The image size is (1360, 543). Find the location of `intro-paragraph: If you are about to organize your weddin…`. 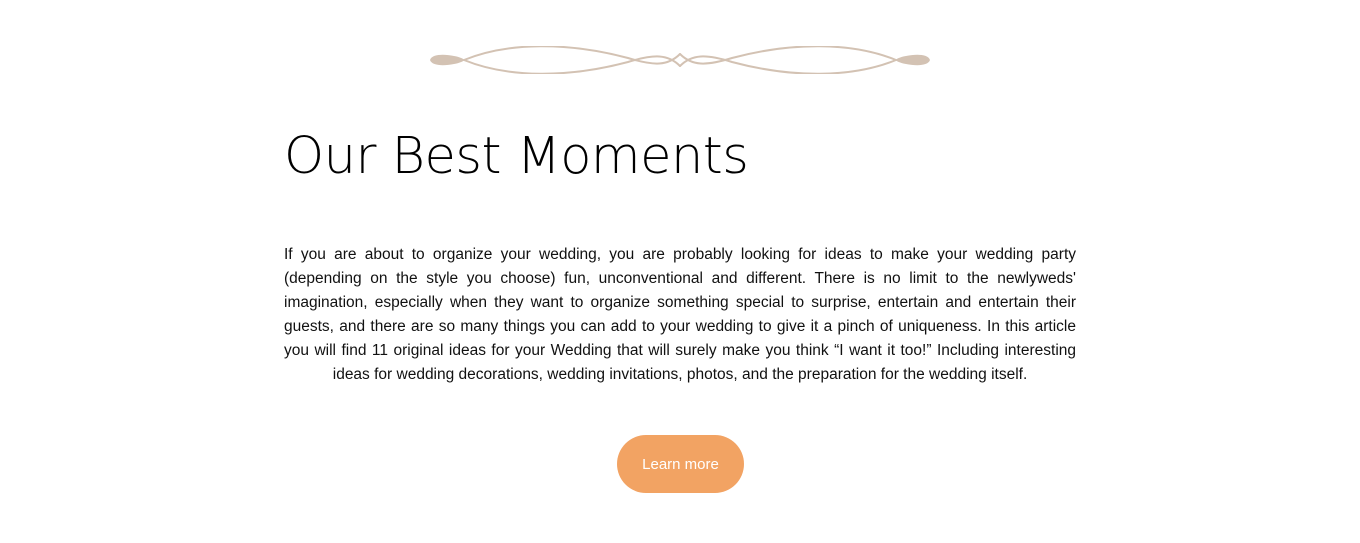

intro-paragraph: If you are about to organize your weddin… is located at coordinates (680, 314).